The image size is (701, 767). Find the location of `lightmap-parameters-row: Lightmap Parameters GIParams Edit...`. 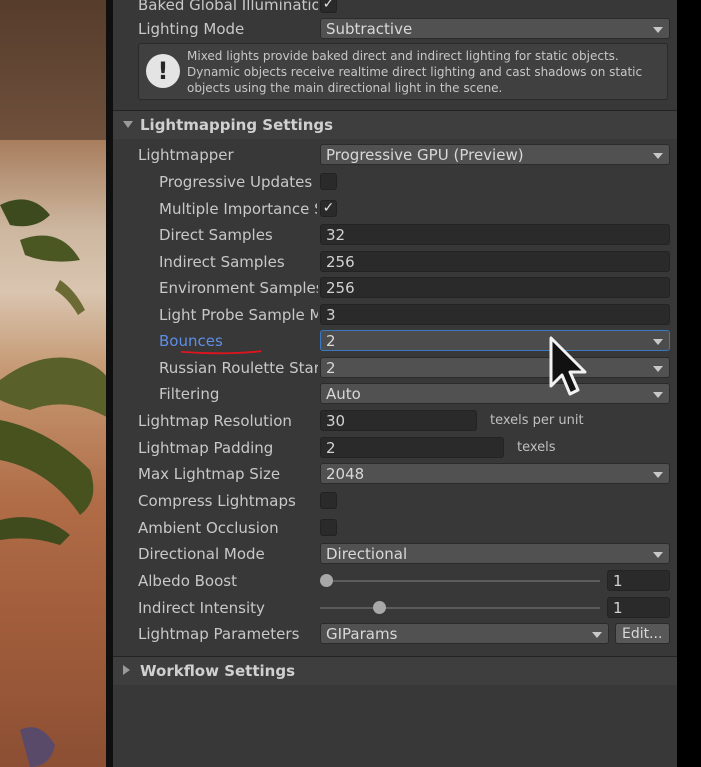

lightmap-parameters-row: Lightmap Parameters GIParams Edit... is located at coordinates (395, 634).